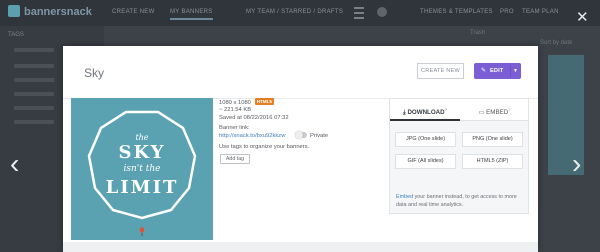 This screenshot has height=252, width=600. Describe the element at coordinates (426, 113) in the screenshot. I see `tab-download-label: DOWNLOAD` at that location.